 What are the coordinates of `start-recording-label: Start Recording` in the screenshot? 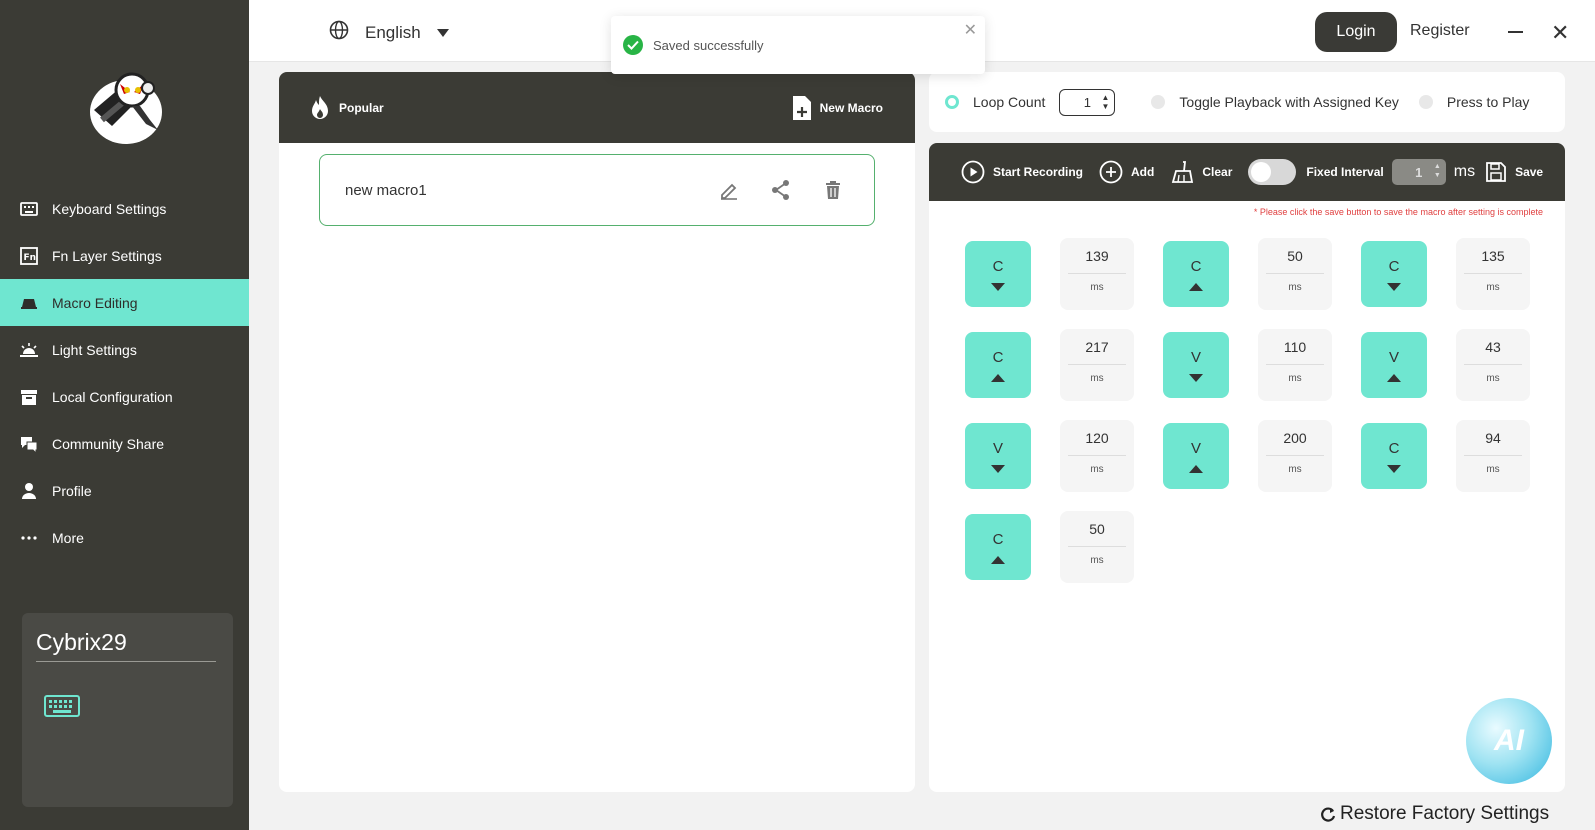 It's located at (1038, 172).